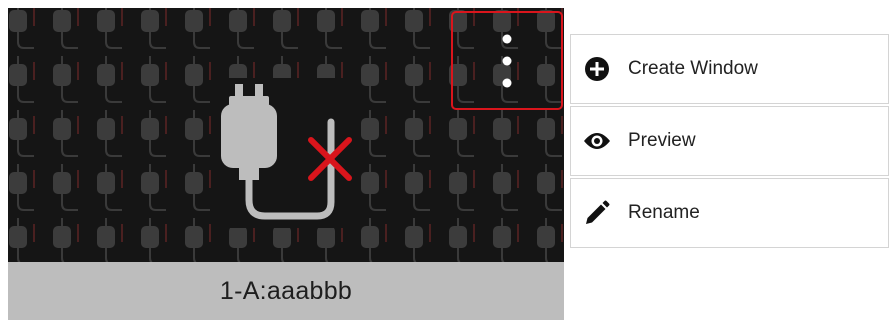 The image size is (889, 320). What do you see at coordinates (283, 153) in the screenshot?
I see `cable-disconnected-icon` at bounding box center [283, 153].